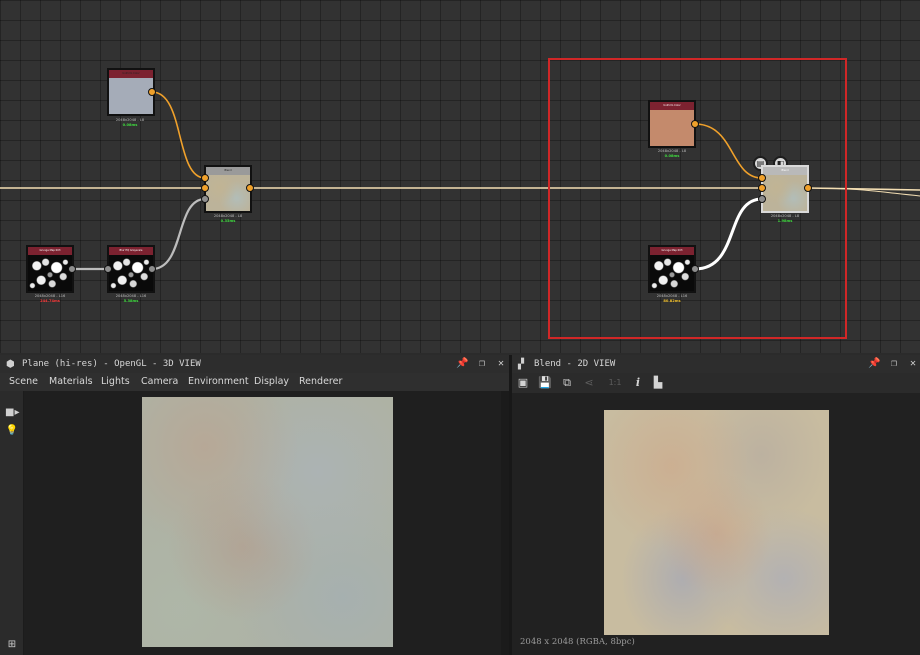  What do you see at coordinates (521, 364) in the screenshot?
I see `checker-icon: ▞` at bounding box center [521, 364].